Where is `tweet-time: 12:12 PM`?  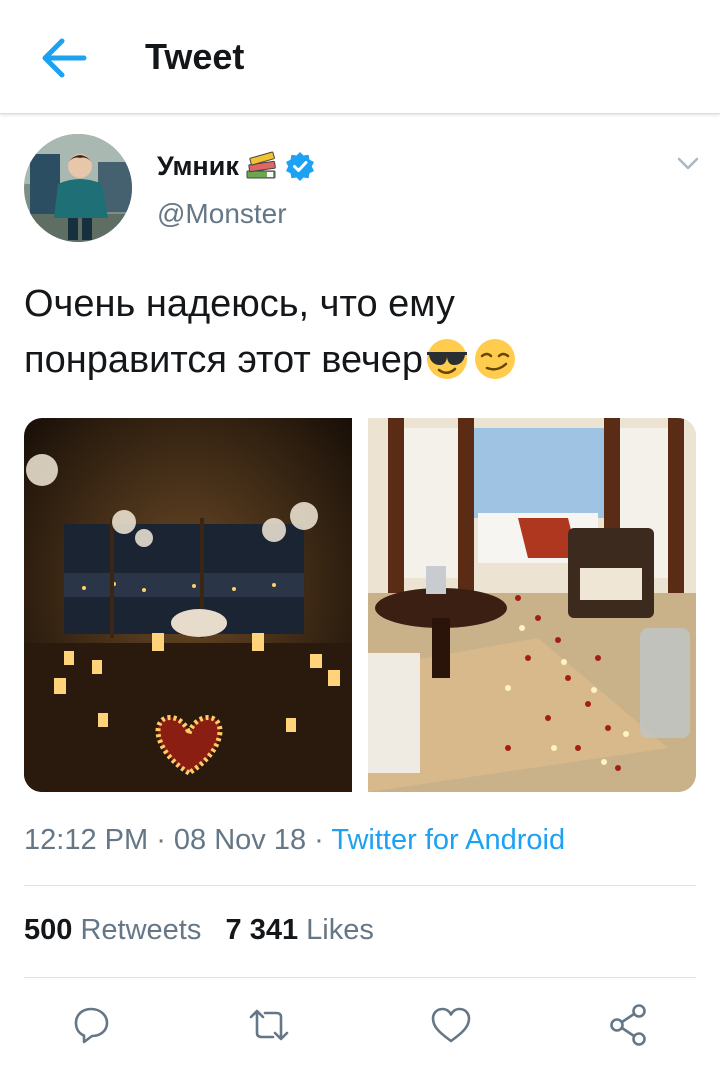 tweet-time: 12:12 PM is located at coordinates (86, 840).